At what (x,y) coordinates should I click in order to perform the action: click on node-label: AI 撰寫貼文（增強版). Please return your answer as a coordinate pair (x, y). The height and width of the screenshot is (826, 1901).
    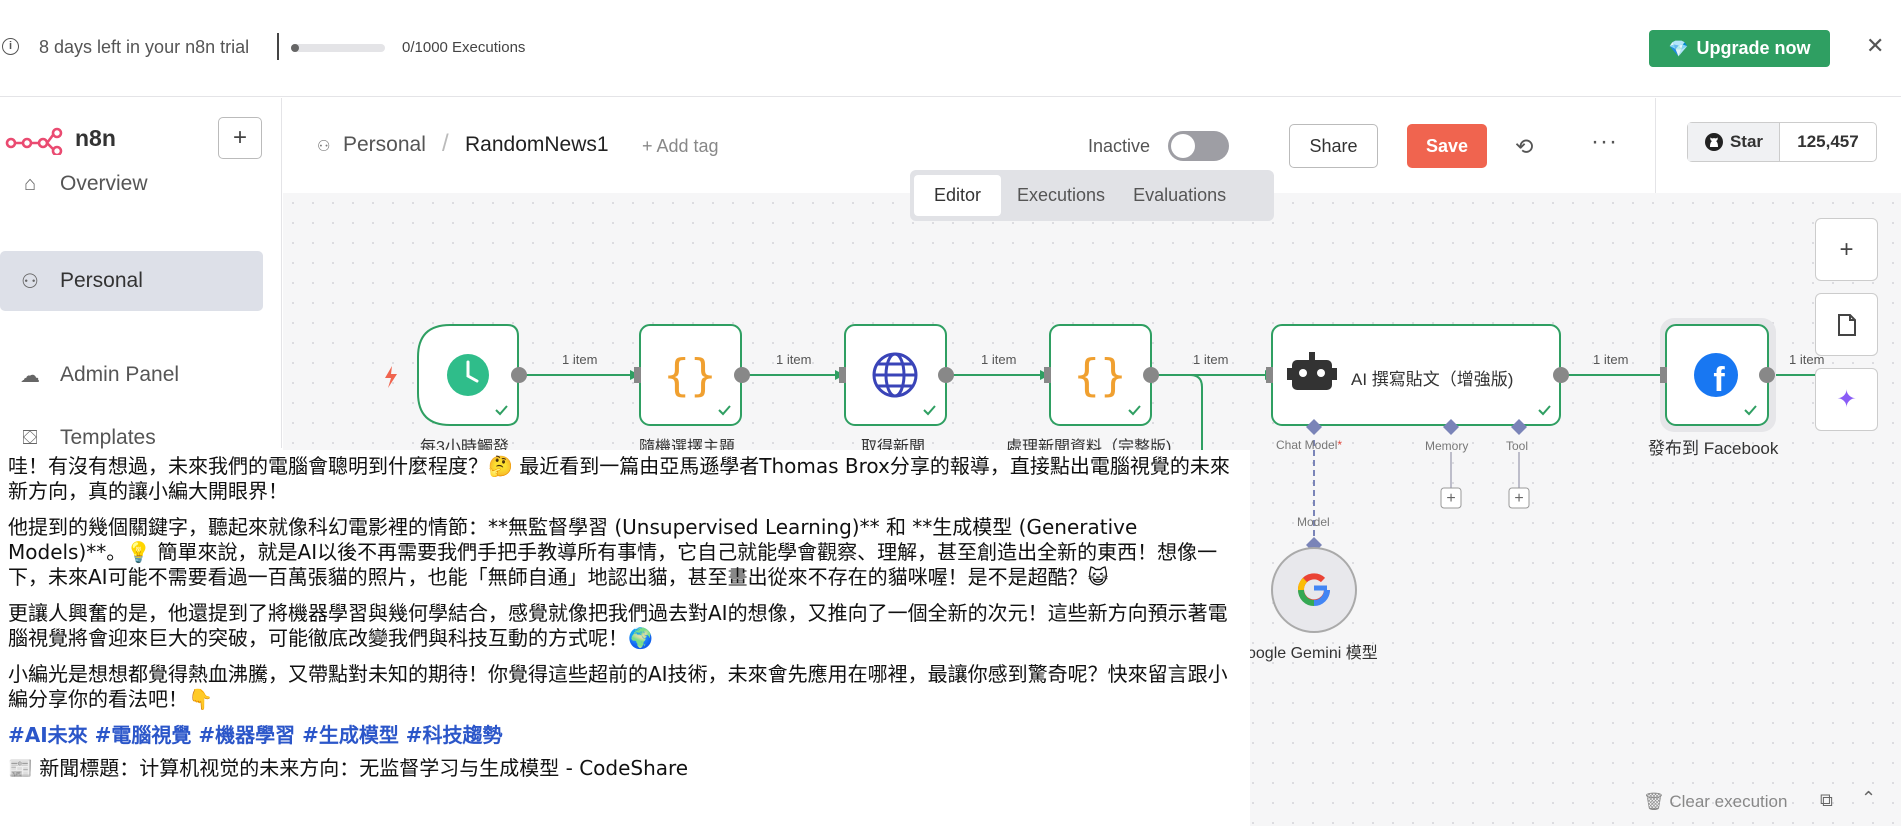
    Looking at the image, I should click on (1432, 379).